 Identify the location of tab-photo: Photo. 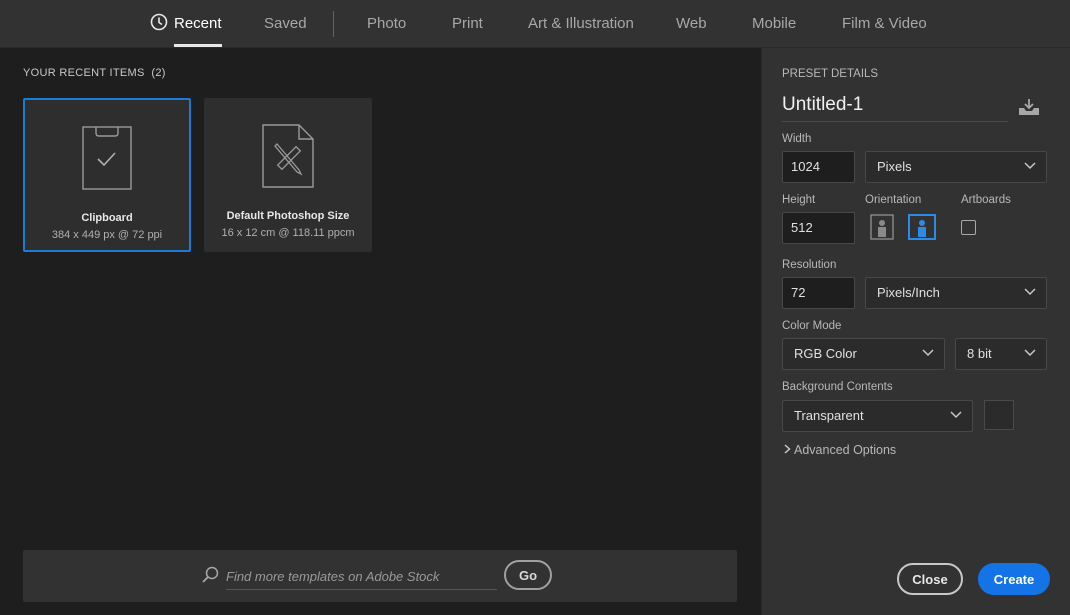
(386, 23).